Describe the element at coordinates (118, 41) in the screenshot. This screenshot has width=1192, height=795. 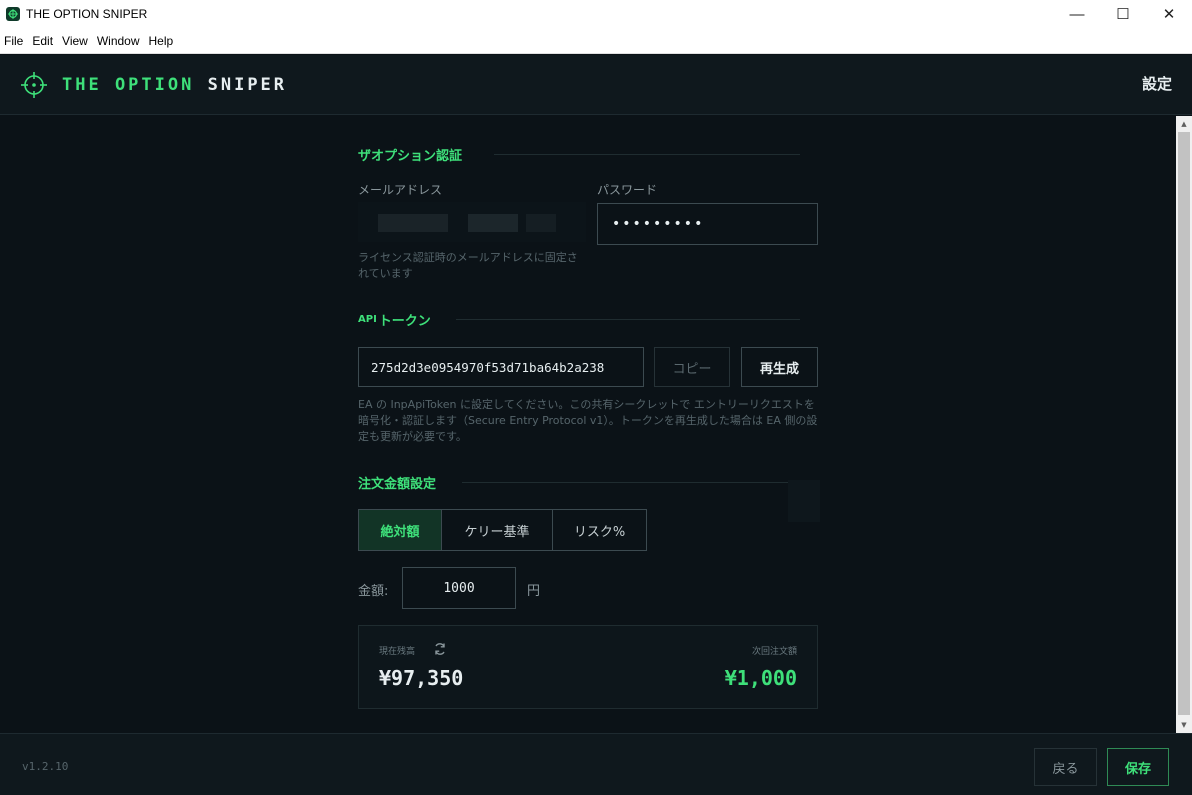
I see `menu-window: Window` at that location.